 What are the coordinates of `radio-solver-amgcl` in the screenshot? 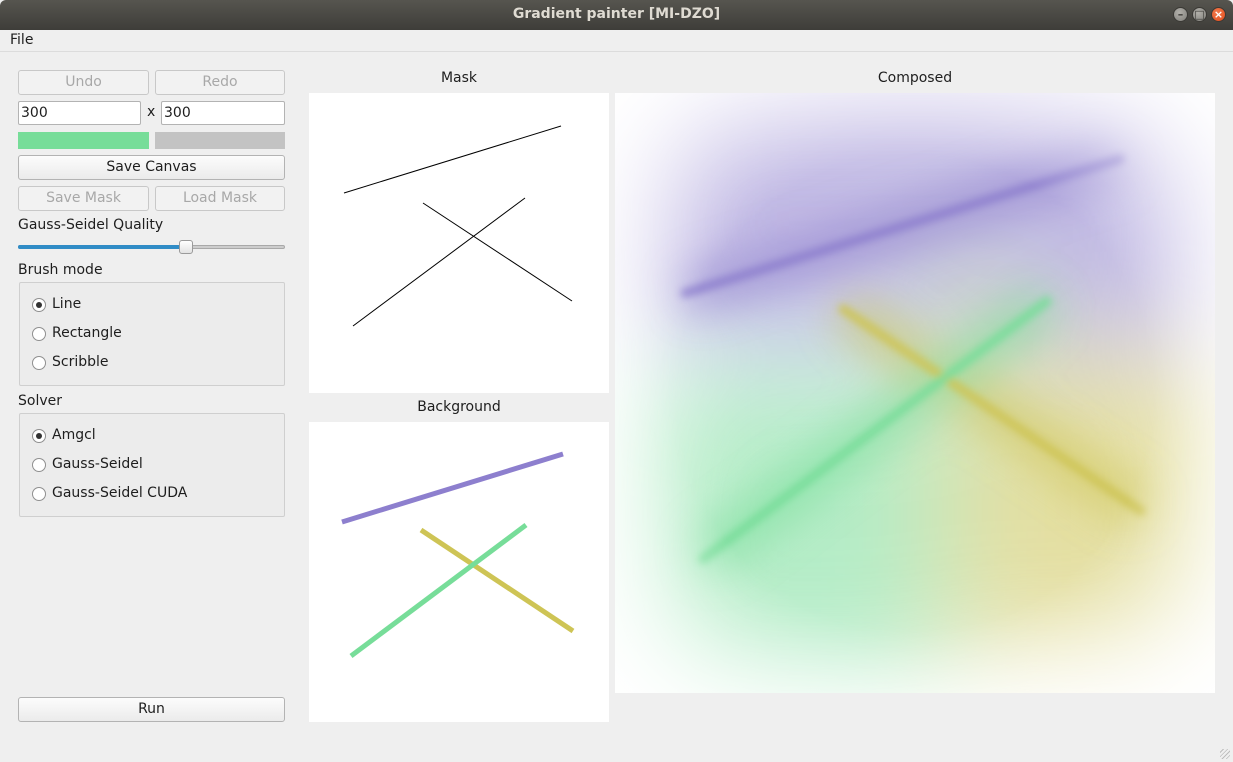 It's located at (39, 436).